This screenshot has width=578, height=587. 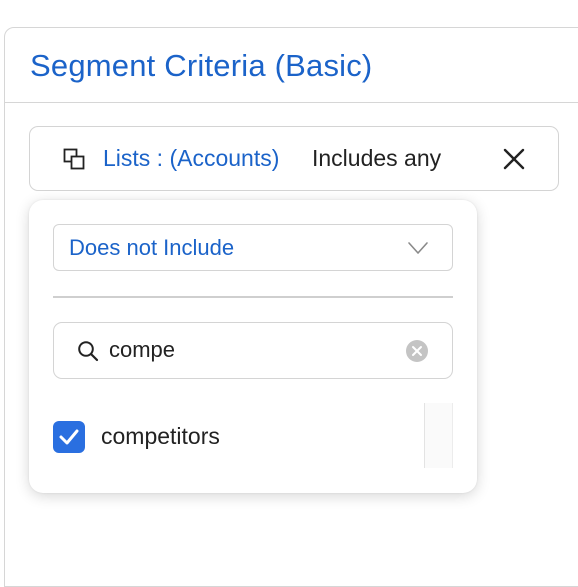 I want to click on criteria-field-label: Lists : (Accounts), so click(x=191, y=158).